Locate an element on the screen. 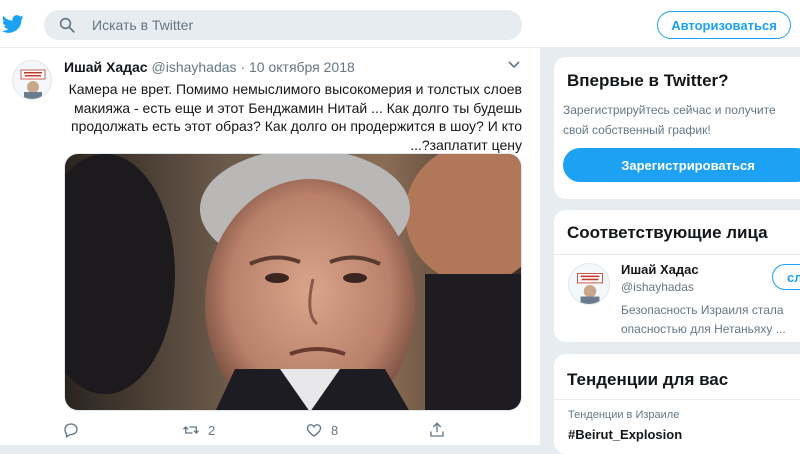  reply-icon is located at coordinates (71, 430).